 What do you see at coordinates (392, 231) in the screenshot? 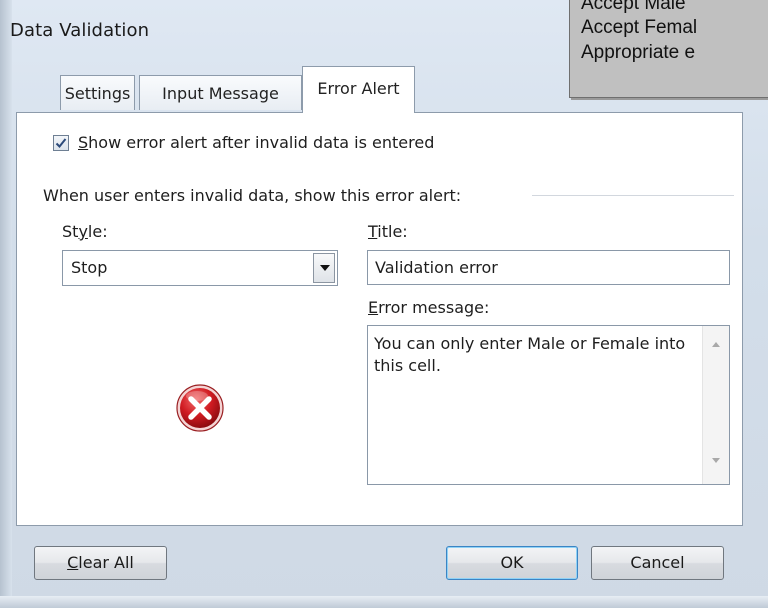
I see `label-text: itle:` at bounding box center [392, 231].